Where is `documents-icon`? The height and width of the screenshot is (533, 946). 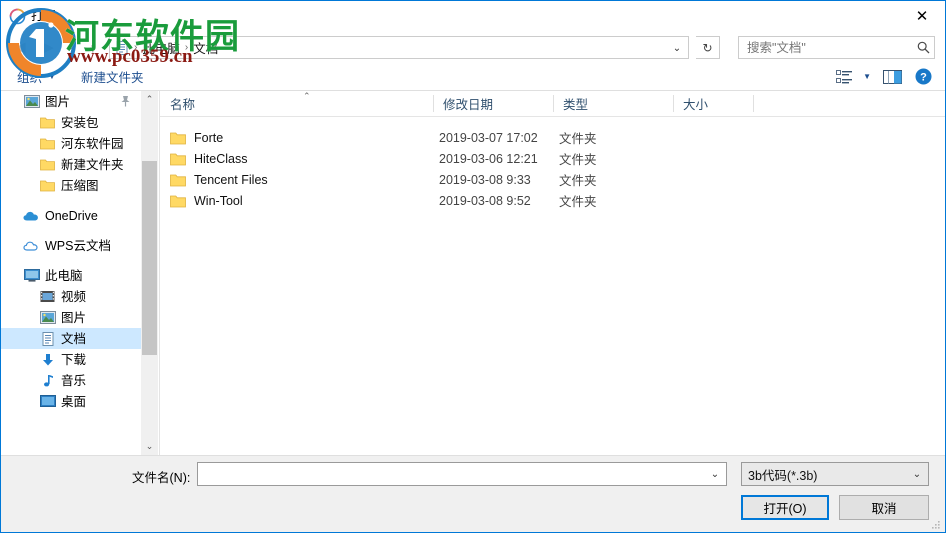 documents-icon is located at coordinates (122, 48).